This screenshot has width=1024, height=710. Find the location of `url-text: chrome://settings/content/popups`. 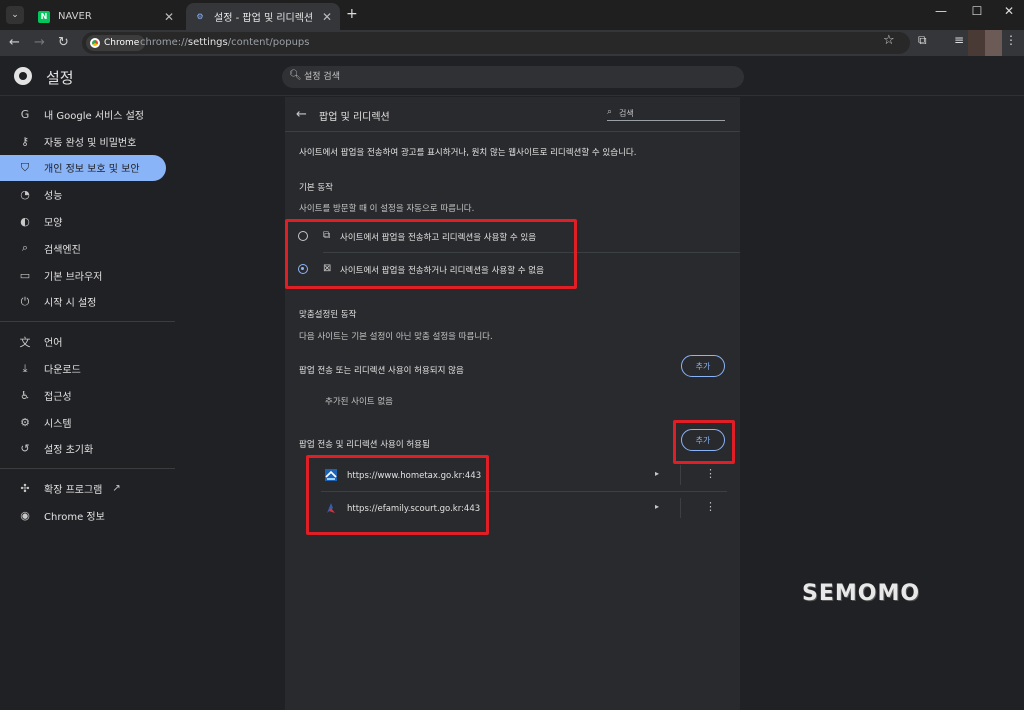

url-text: chrome://settings/content/popups is located at coordinates (224, 42).